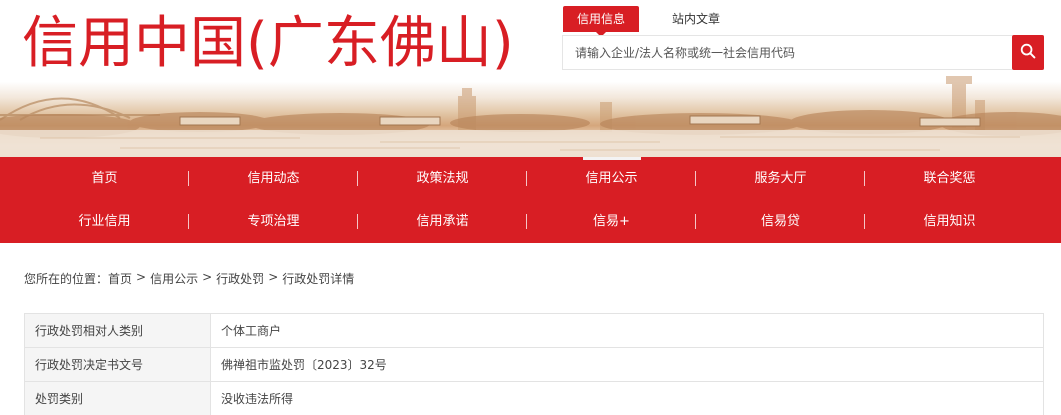 The image size is (1061, 415). Describe the element at coordinates (611, 178) in the screenshot. I see `nav-item-credit-disclosure: 信用公示` at that location.